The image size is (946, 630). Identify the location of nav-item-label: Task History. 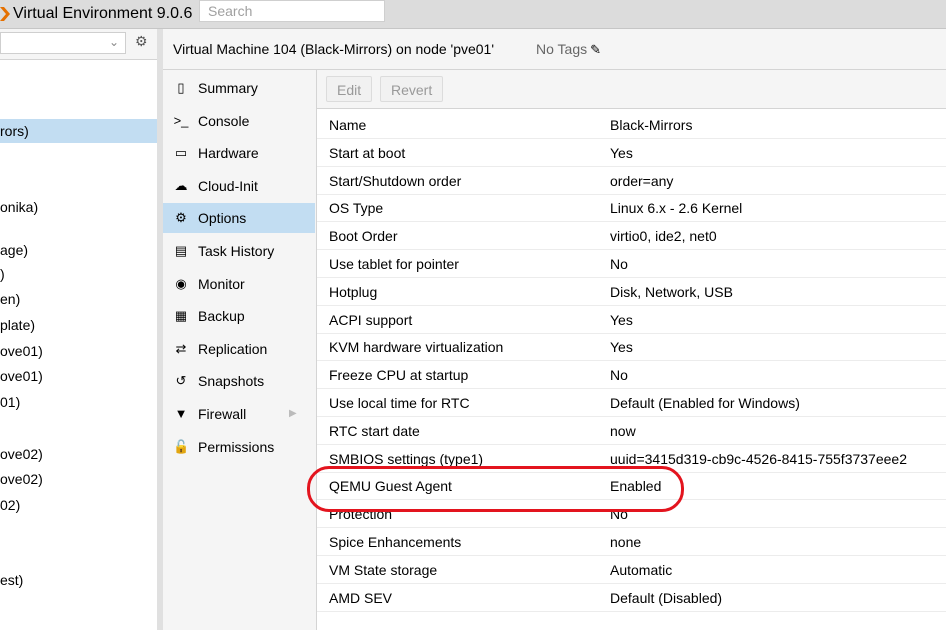
(236, 251).